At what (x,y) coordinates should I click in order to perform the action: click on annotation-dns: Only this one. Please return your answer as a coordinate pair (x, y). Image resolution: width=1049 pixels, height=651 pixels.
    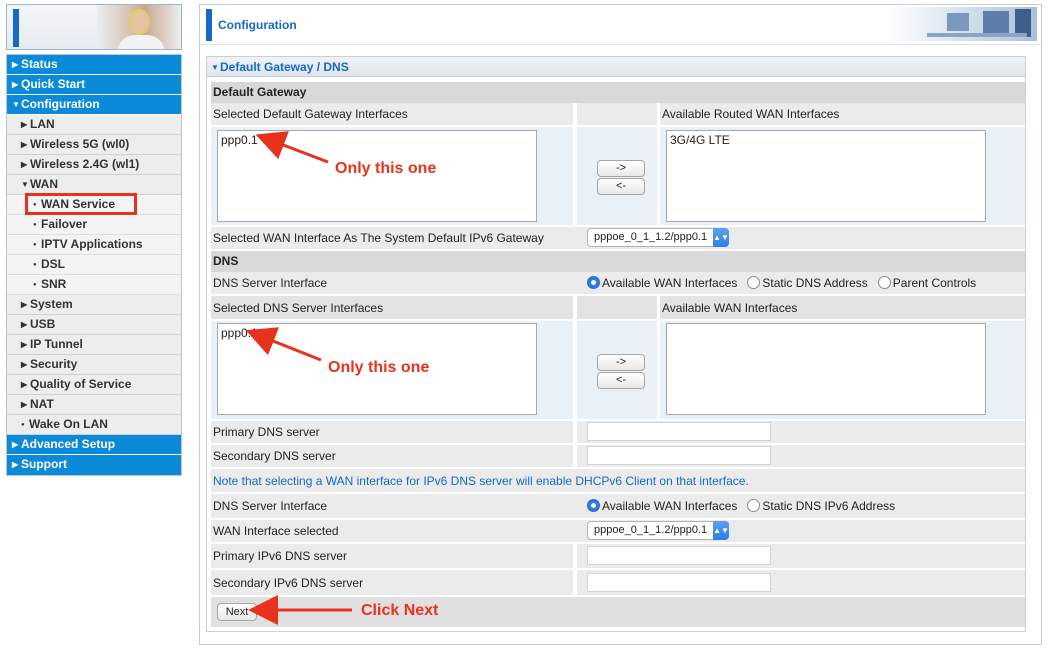
    Looking at the image, I should click on (379, 367).